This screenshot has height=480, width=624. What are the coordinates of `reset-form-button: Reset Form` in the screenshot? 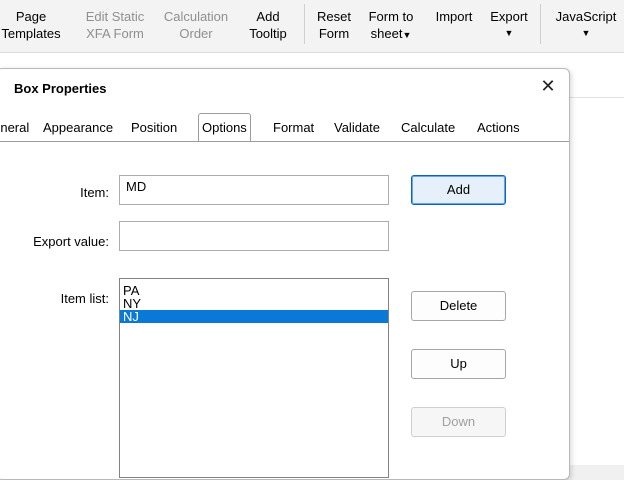 It's located at (334, 25).